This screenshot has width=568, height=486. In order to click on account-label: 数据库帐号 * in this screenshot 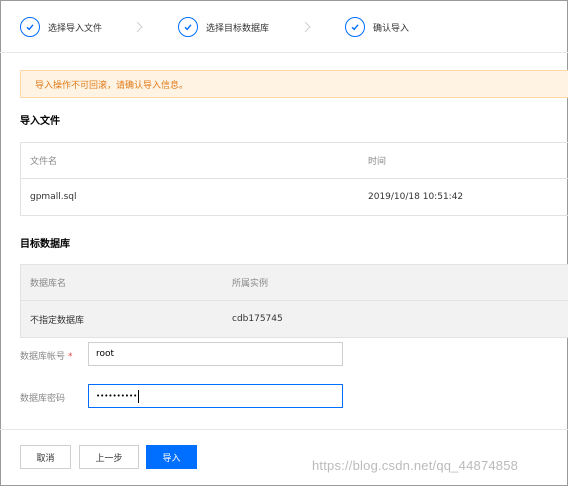, I will do `click(46, 355)`.